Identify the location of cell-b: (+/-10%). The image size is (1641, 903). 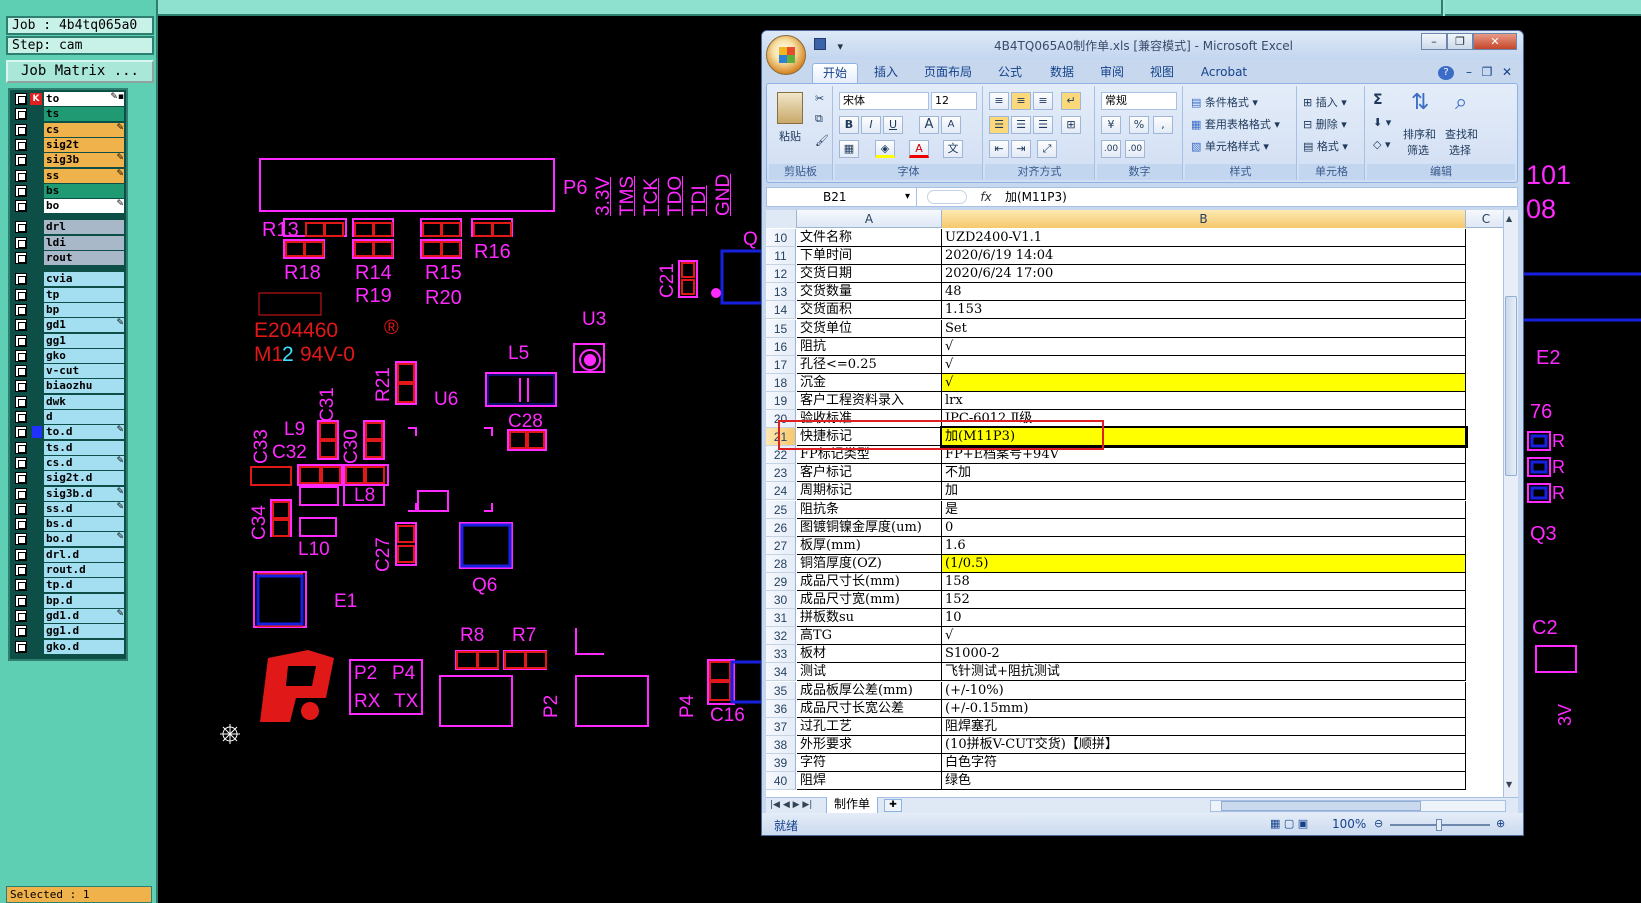
(1204, 690).